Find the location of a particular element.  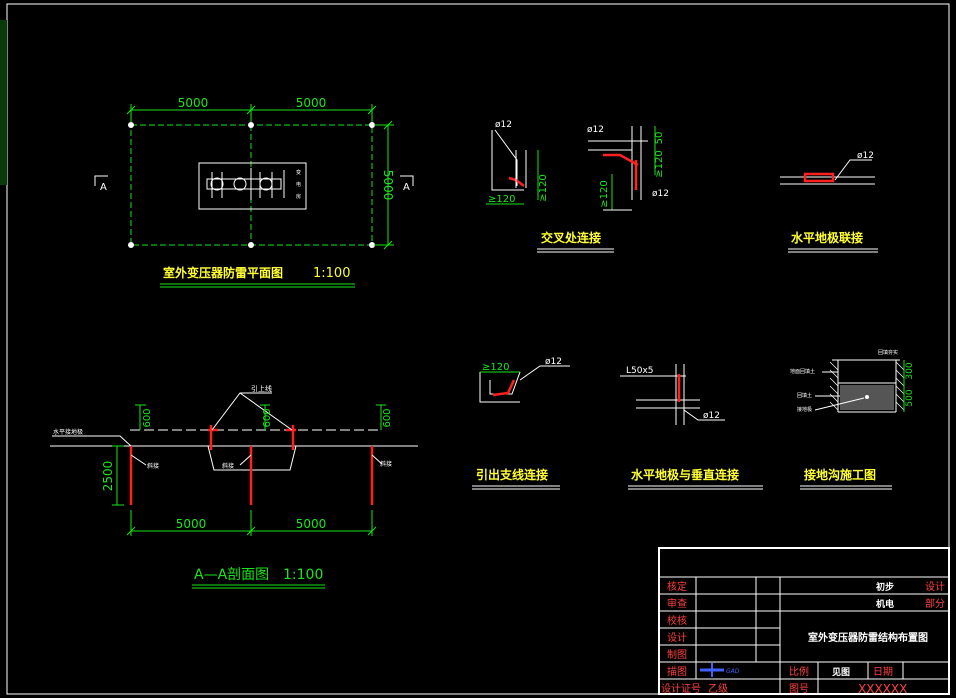

tb-cert-value: 乙级 is located at coordinates (718, 689).